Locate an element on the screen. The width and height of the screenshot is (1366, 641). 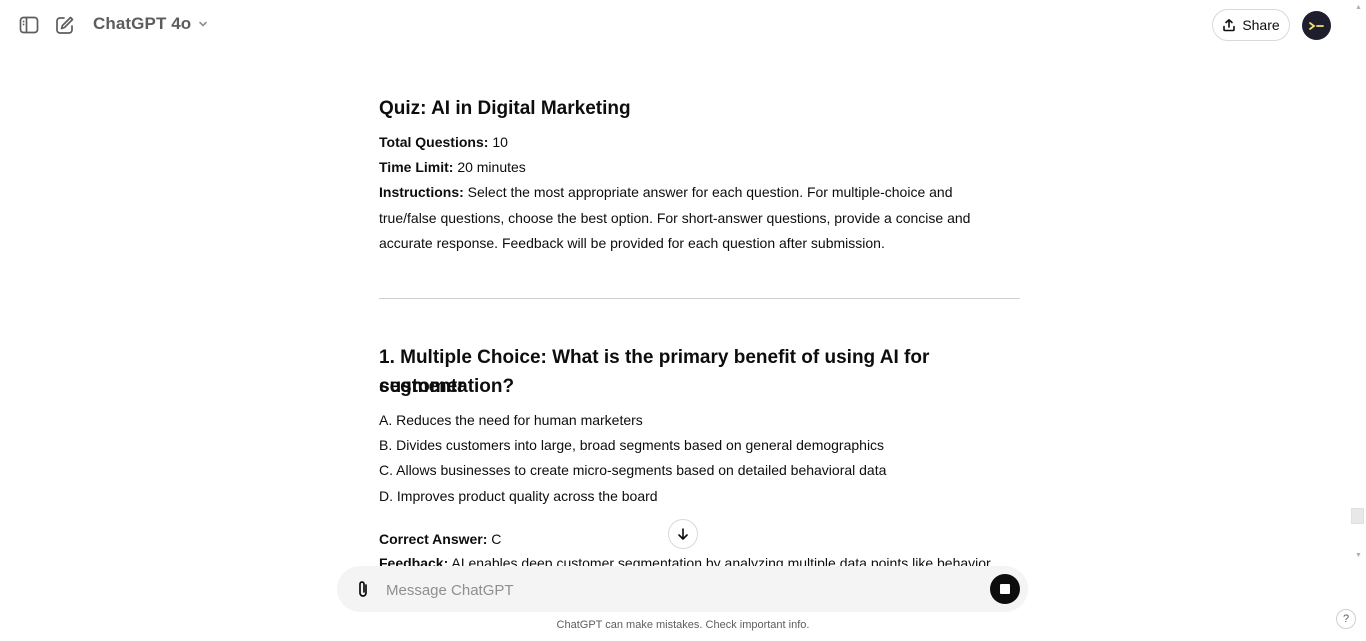
message-input is located at coordinates (681, 590).